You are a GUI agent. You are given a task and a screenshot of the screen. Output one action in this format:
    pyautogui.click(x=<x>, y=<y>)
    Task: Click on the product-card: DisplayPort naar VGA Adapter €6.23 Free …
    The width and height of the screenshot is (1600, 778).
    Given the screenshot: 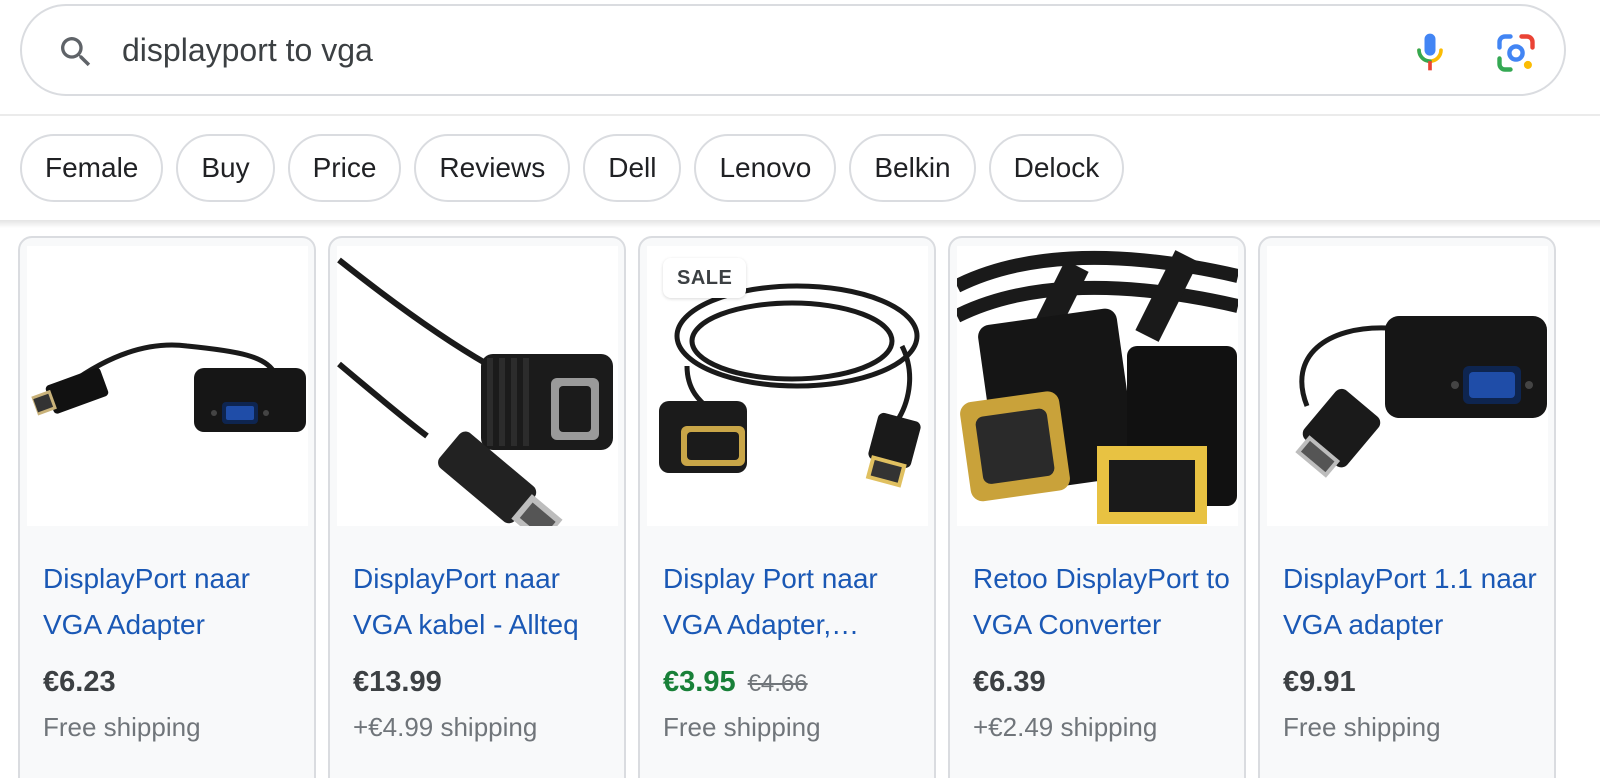 What is the action you would take?
    pyautogui.click(x=167, y=507)
    